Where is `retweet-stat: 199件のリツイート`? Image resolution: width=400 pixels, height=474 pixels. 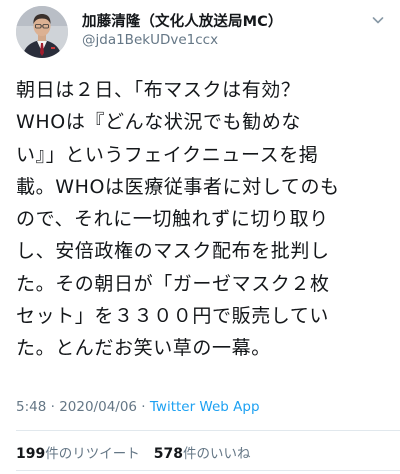 retweet-stat: 199件のリツイート is located at coordinates (78, 454).